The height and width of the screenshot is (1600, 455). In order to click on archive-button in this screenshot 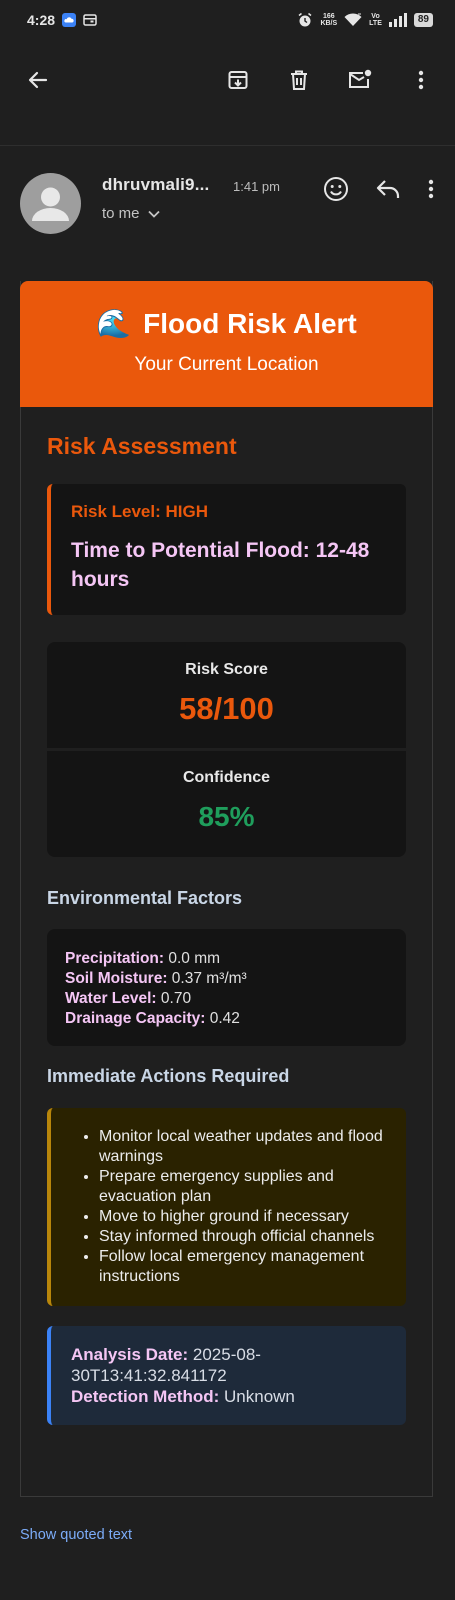, I will do `click(238, 80)`.